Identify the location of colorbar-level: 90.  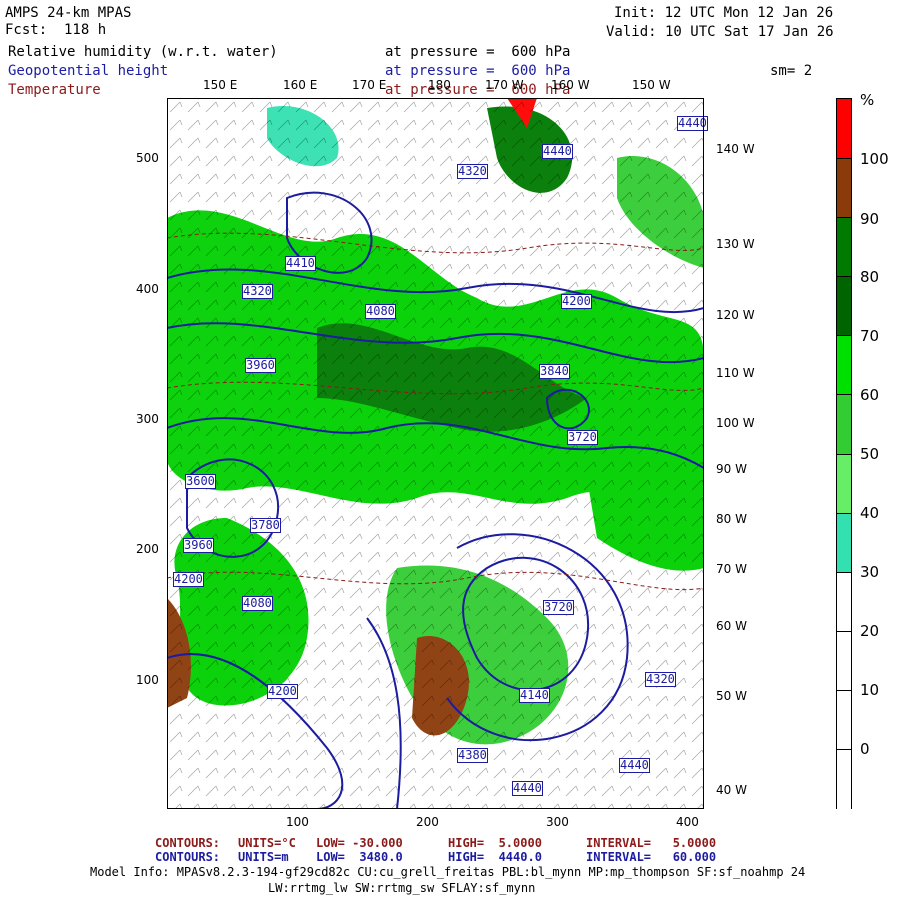
(870, 219).